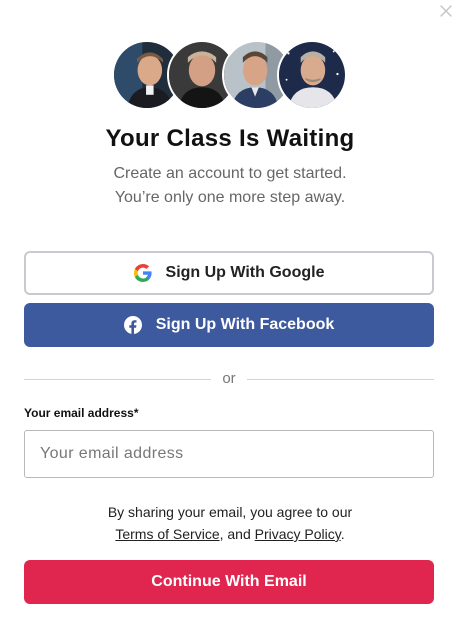 This screenshot has width=460, height=627. Describe the element at coordinates (142, 273) in the screenshot. I see `google-icon` at that location.